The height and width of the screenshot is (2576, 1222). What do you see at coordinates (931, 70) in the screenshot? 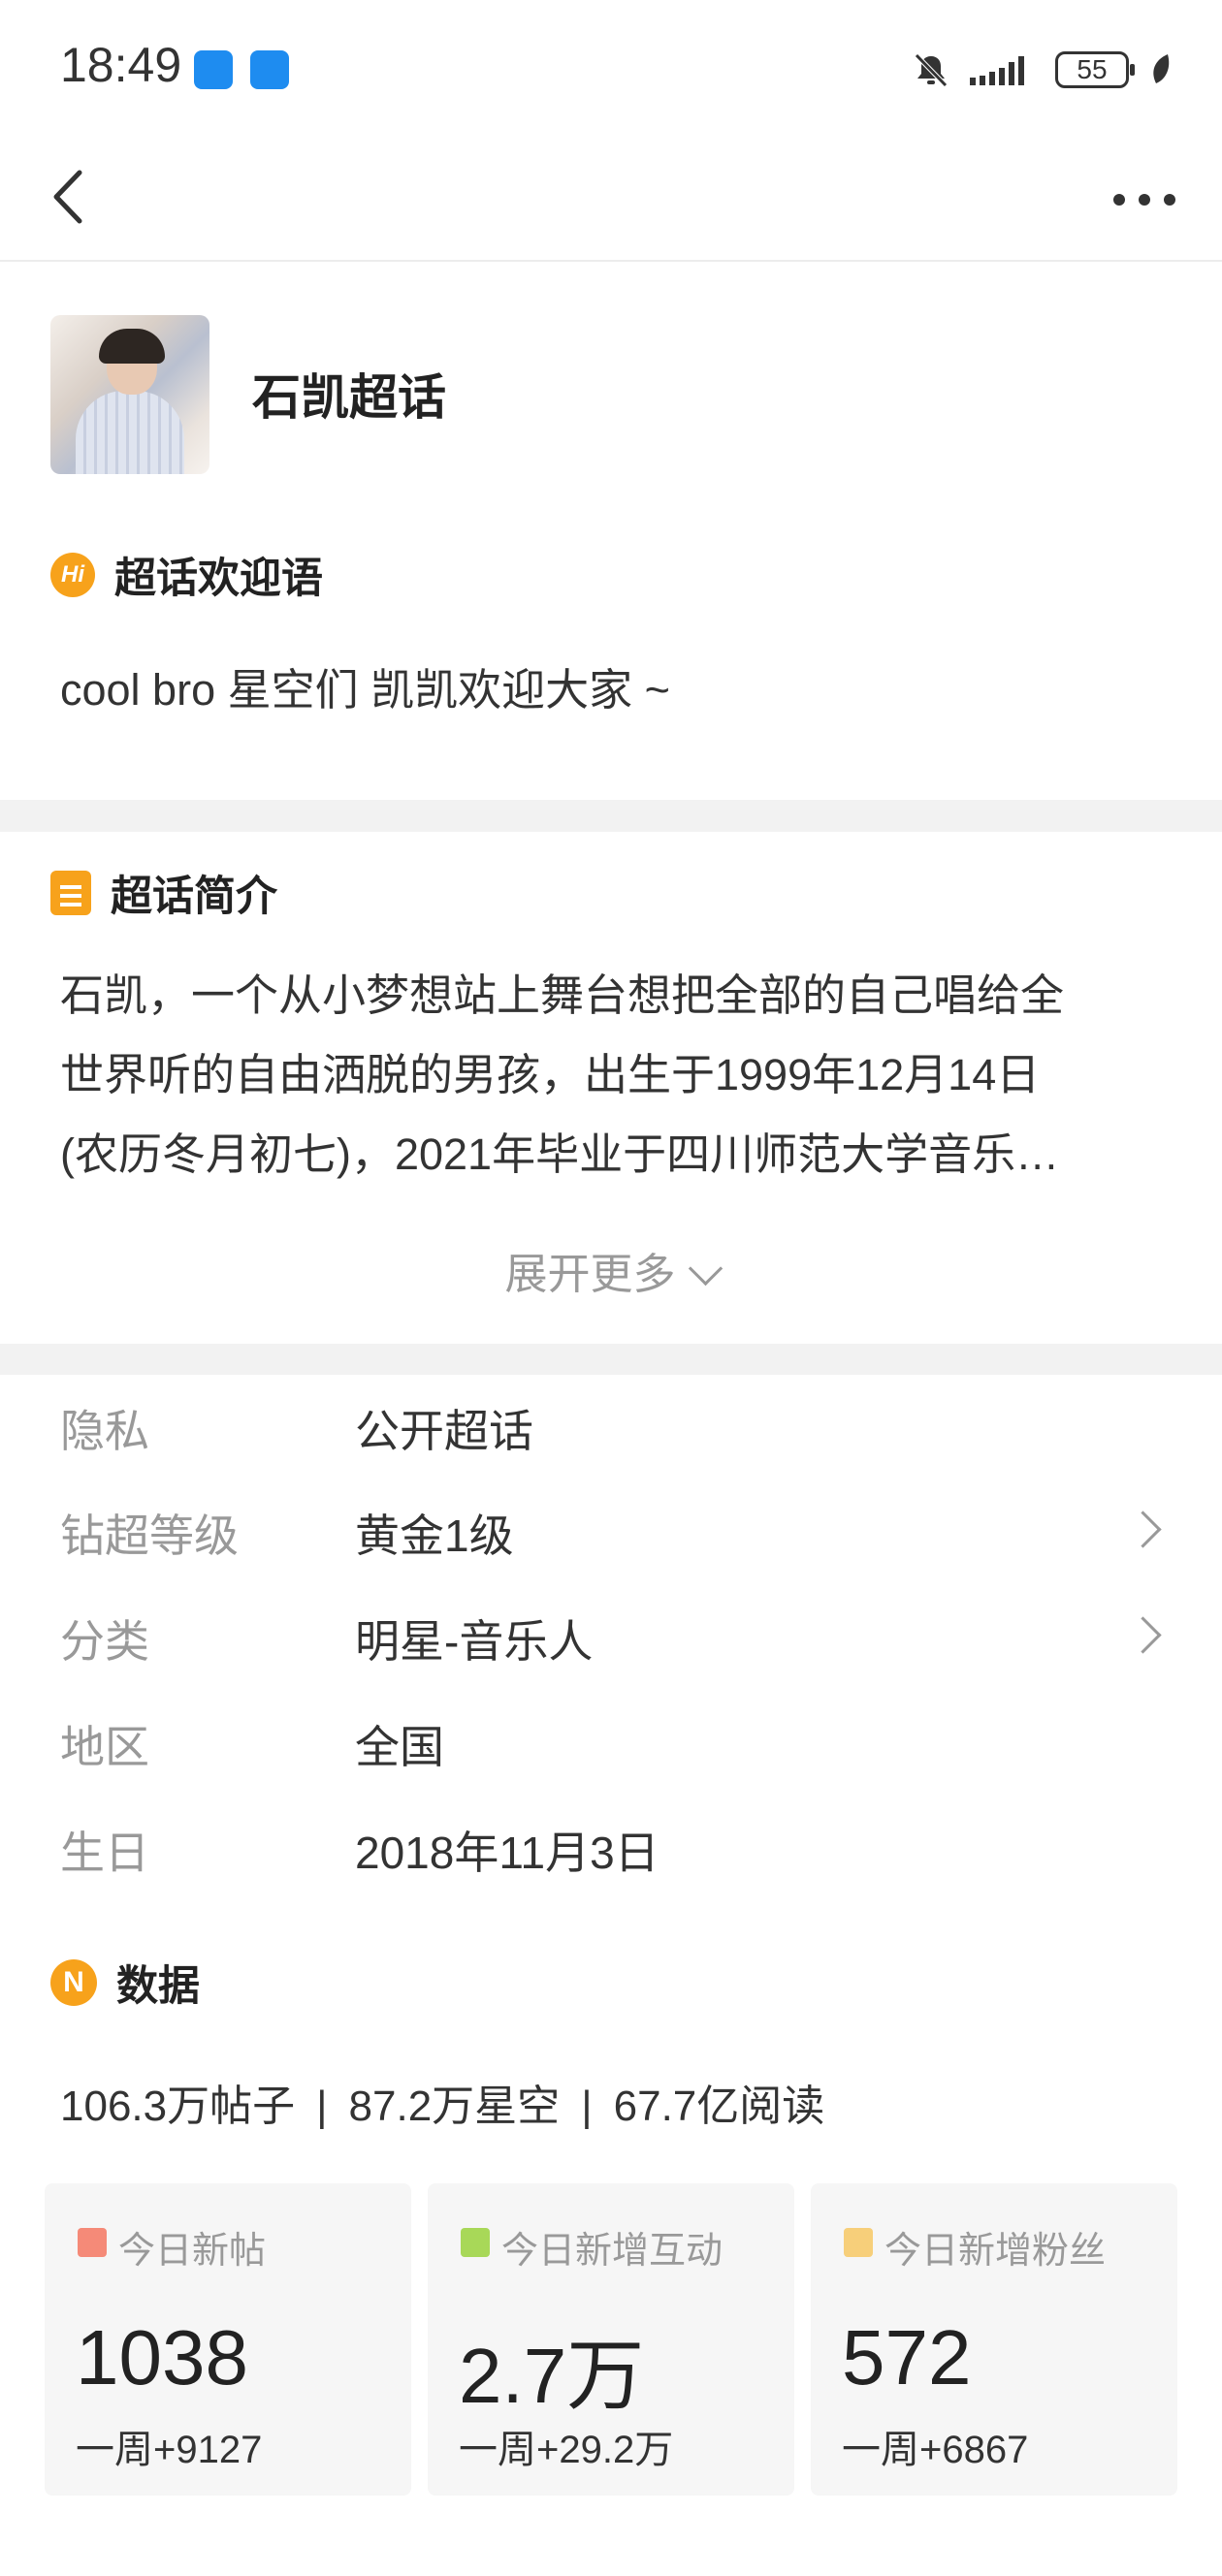
I see `mute-bell-icon` at bounding box center [931, 70].